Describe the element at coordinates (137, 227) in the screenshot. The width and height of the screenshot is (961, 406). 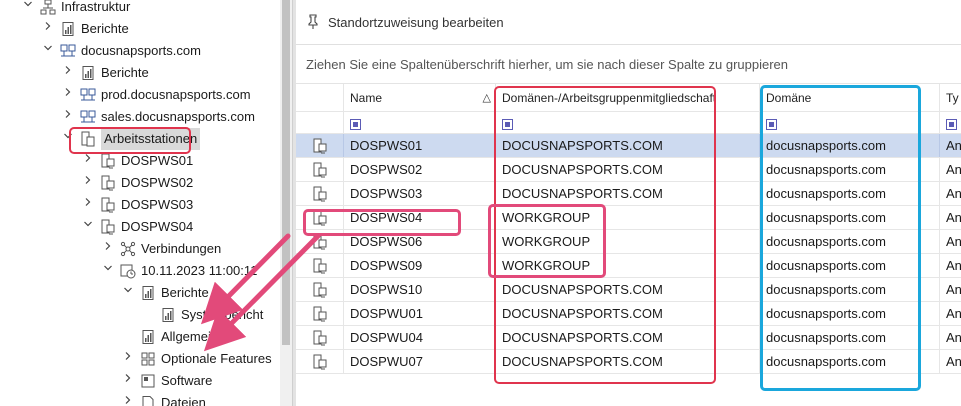
I see `tree-item-dospws04: DOSPWS04` at that location.